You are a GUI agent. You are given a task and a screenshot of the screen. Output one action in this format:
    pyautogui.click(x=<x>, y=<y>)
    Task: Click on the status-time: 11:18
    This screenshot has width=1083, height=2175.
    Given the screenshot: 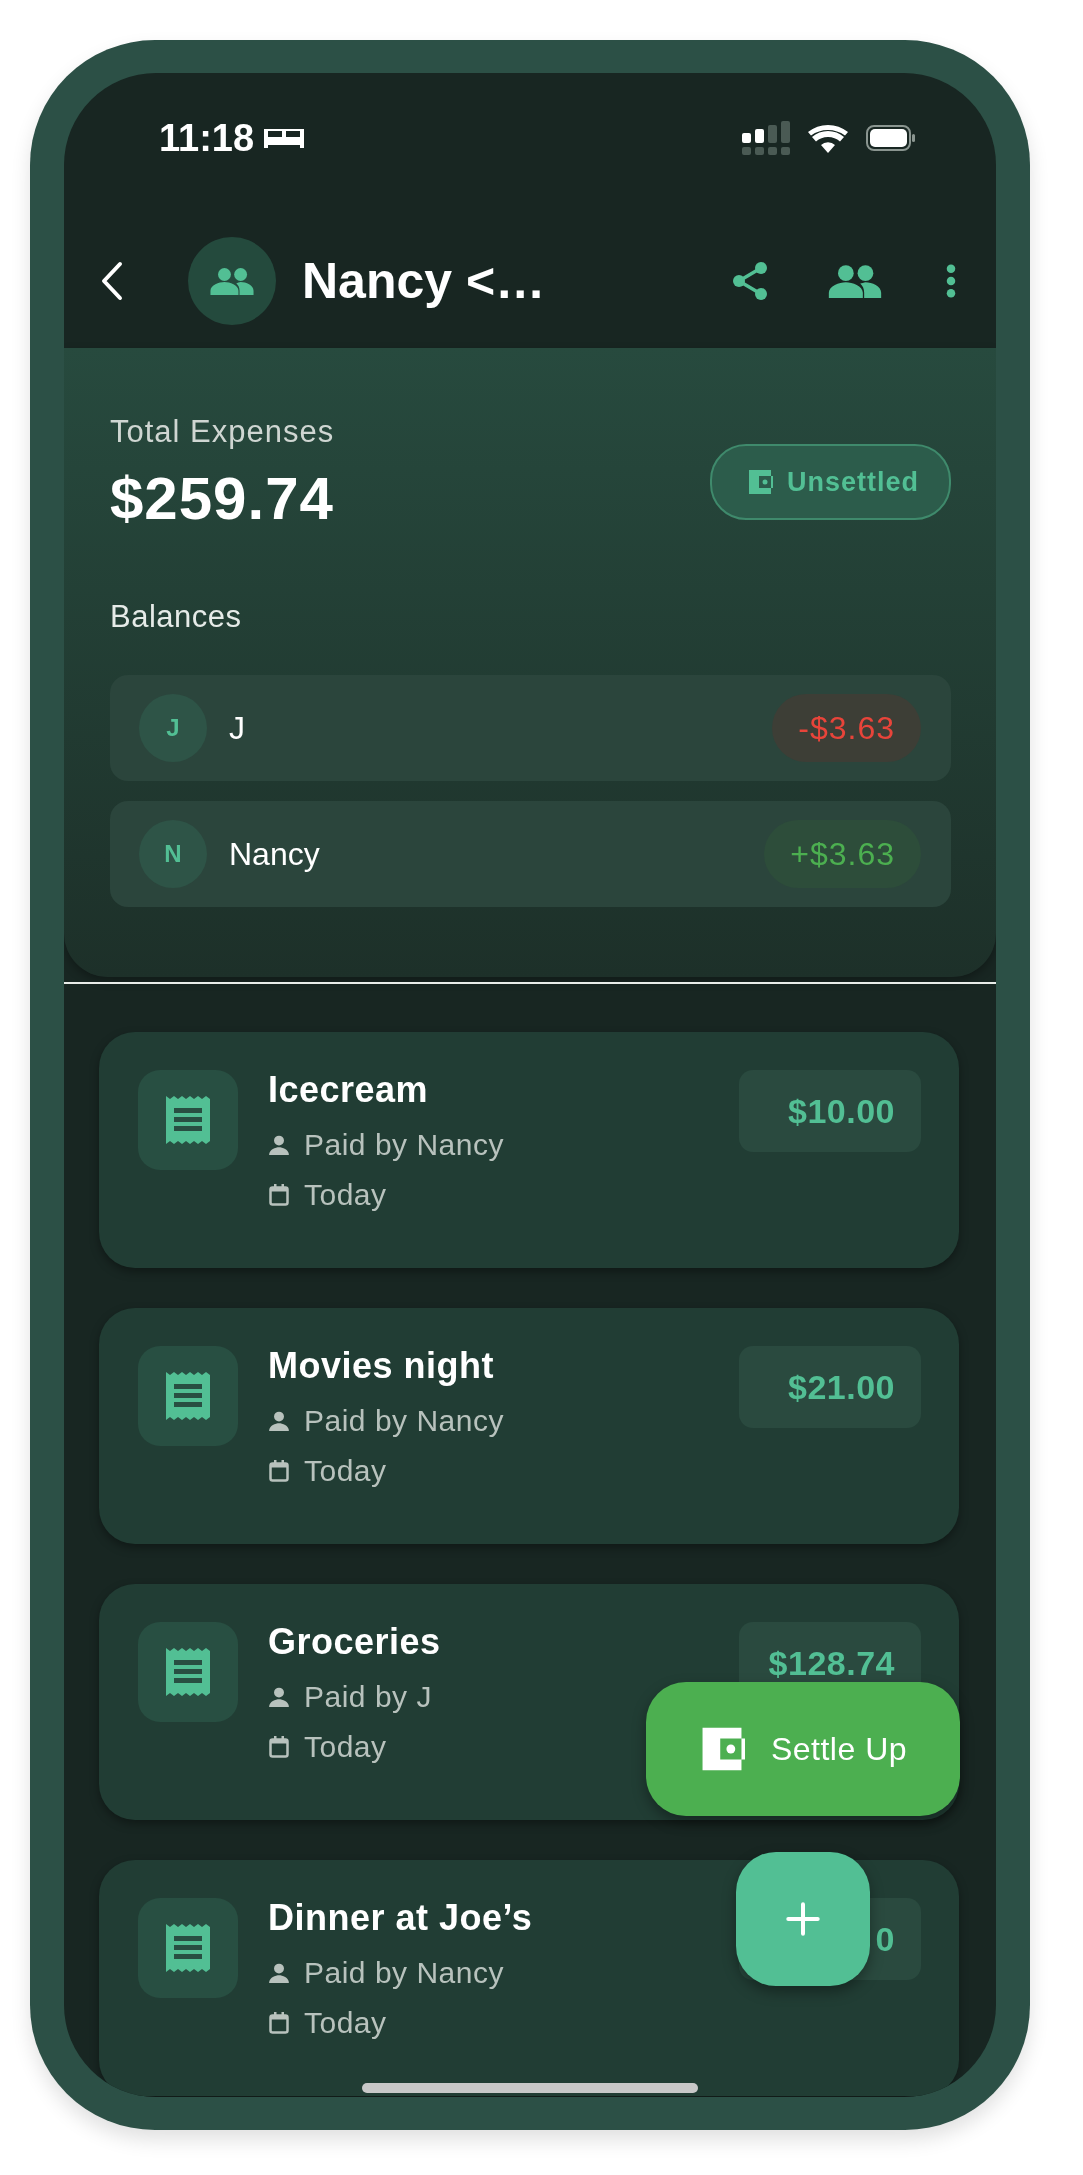 What is the action you would take?
    pyautogui.click(x=207, y=138)
    